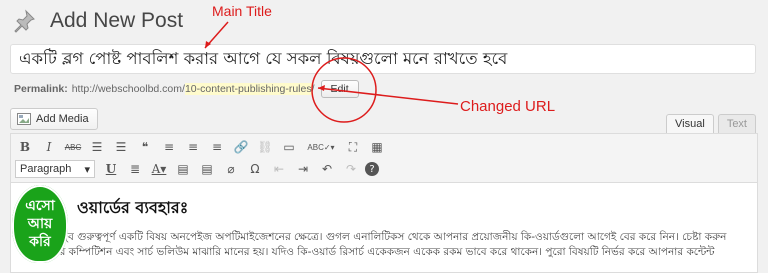 Image resolution: width=768 pixels, height=273 pixels. Describe the element at coordinates (265, 147) in the screenshot. I see `unlink-button: ⛓` at that location.